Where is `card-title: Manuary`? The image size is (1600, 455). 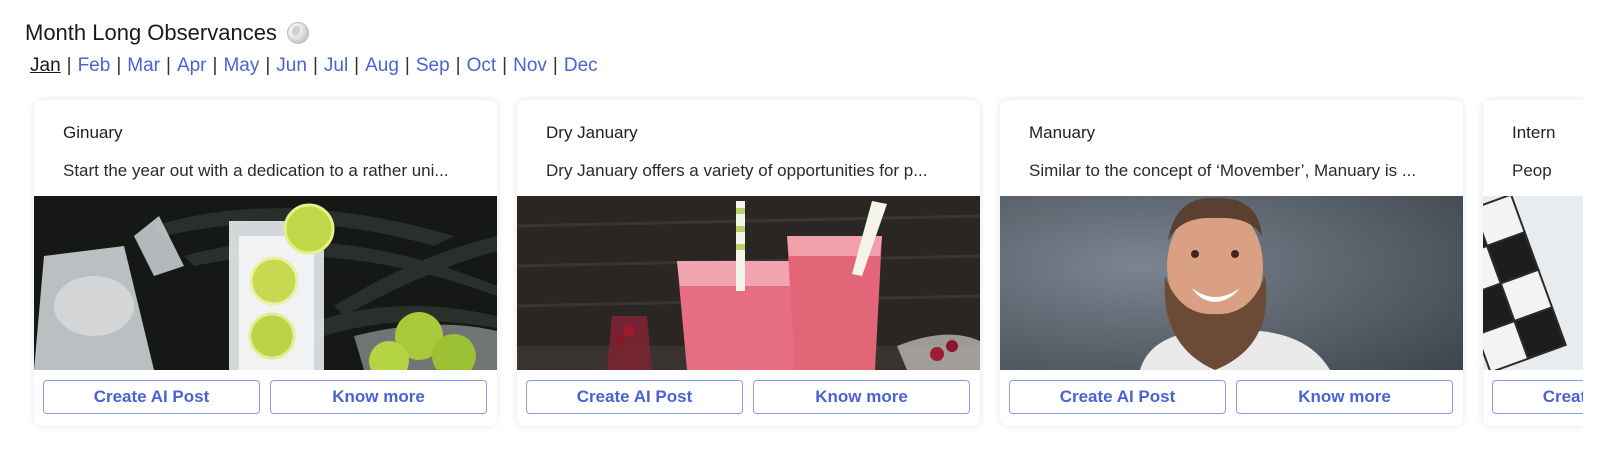
card-title: Manuary is located at coordinates (1062, 132).